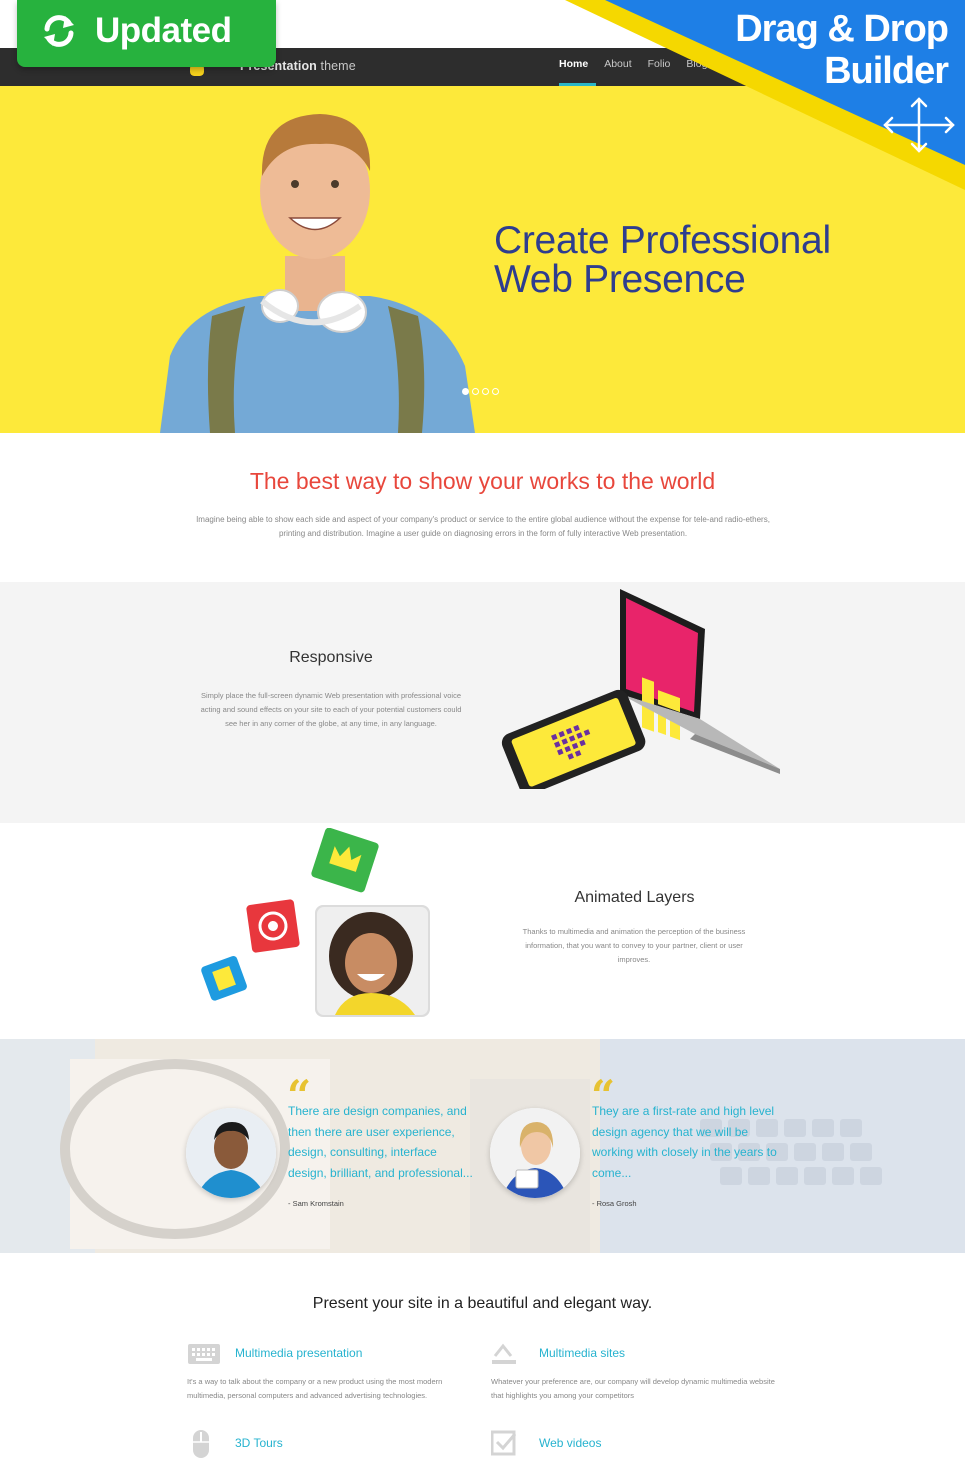 This screenshot has width=965, height=1461. I want to click on hero-person-image, so click(317, 273).